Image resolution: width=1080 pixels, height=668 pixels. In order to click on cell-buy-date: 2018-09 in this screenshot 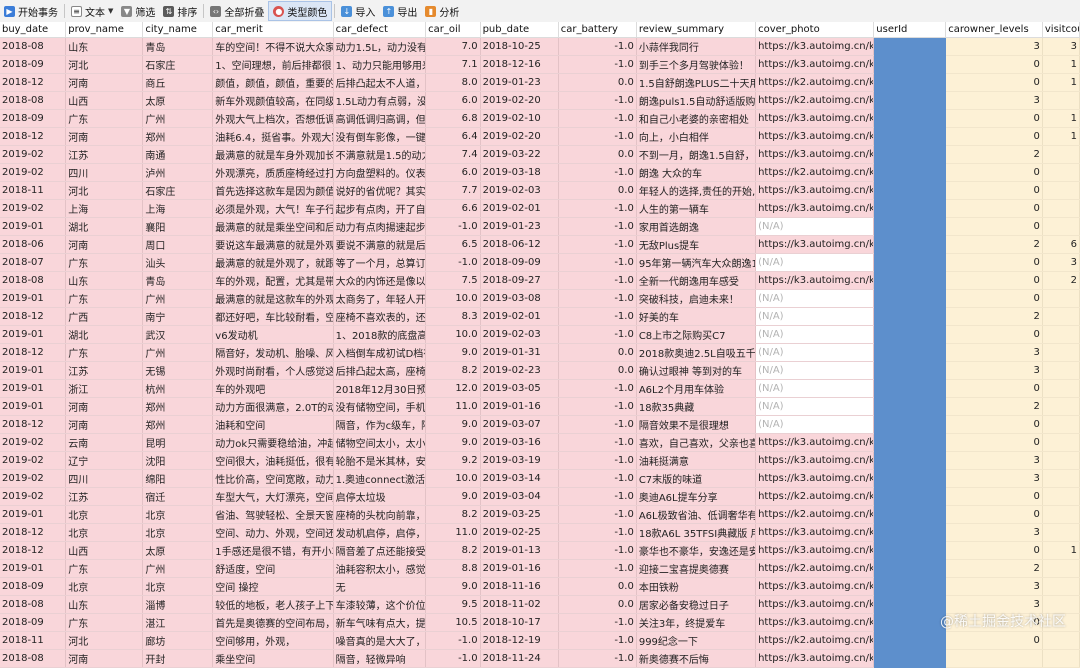, I will do `click(33, 118)`.